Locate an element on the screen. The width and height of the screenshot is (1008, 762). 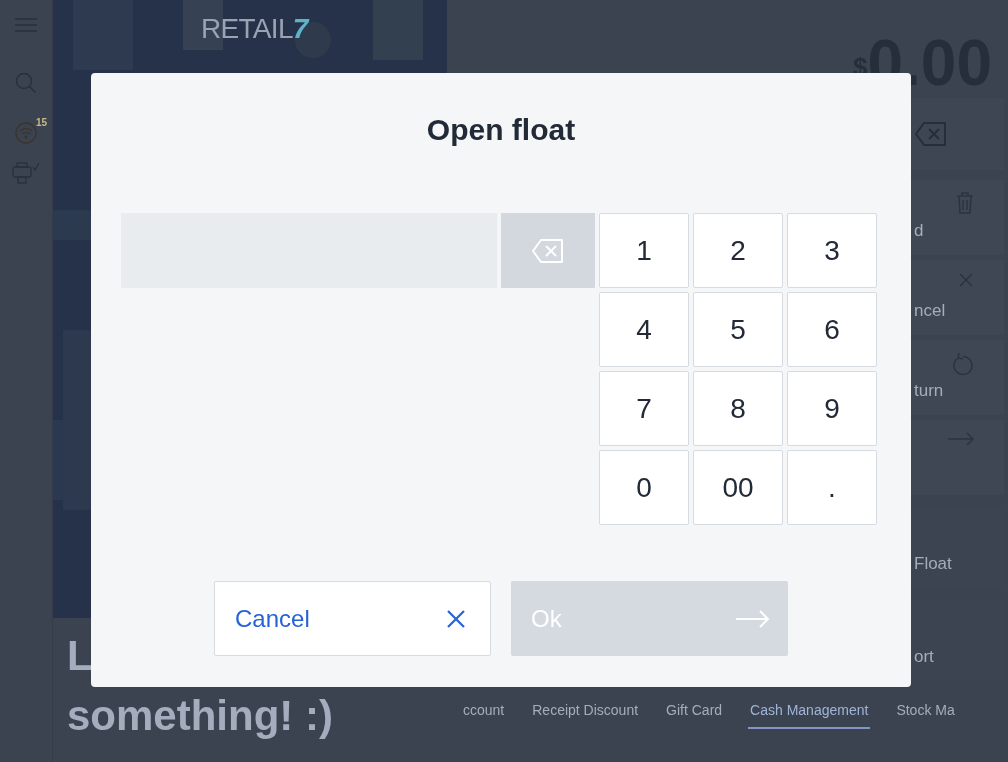
tab: Gift Card is located at coordinates (694, 714).